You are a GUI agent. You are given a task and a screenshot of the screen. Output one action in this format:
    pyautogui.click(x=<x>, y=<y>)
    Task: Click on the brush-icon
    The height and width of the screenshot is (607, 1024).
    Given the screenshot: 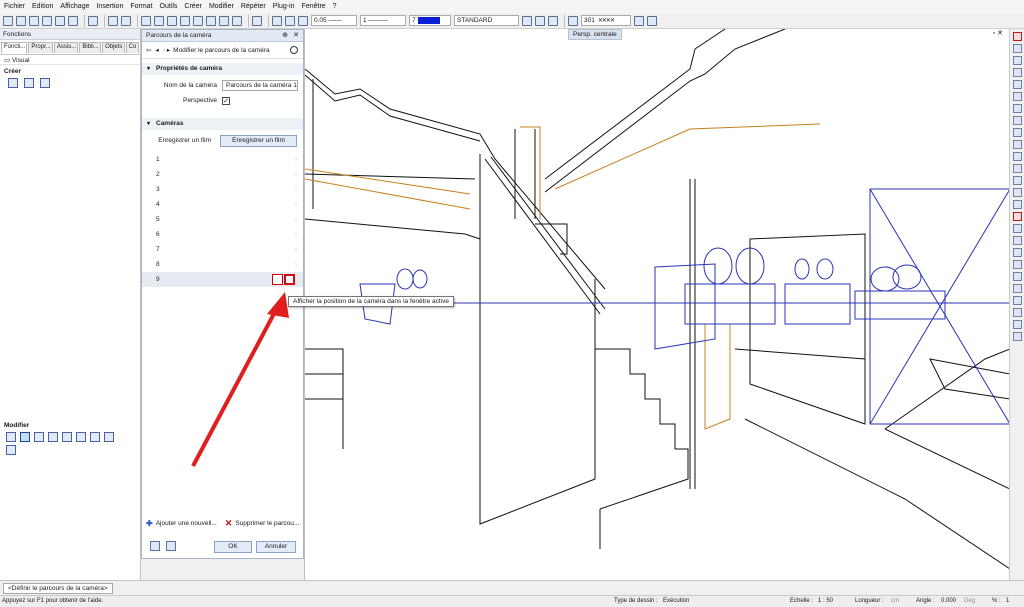 What is the action you would take?
    pyautogui.click(x=290, y=20)
    